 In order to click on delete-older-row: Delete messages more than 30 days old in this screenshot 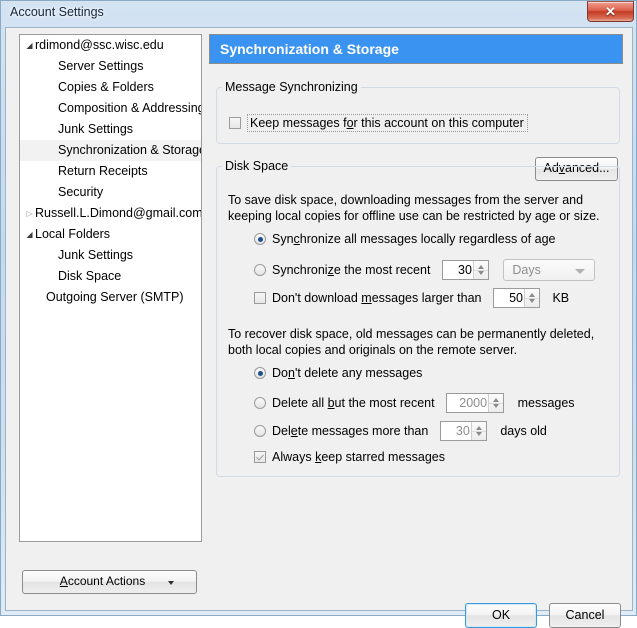, I will do `click(400, 431)`.